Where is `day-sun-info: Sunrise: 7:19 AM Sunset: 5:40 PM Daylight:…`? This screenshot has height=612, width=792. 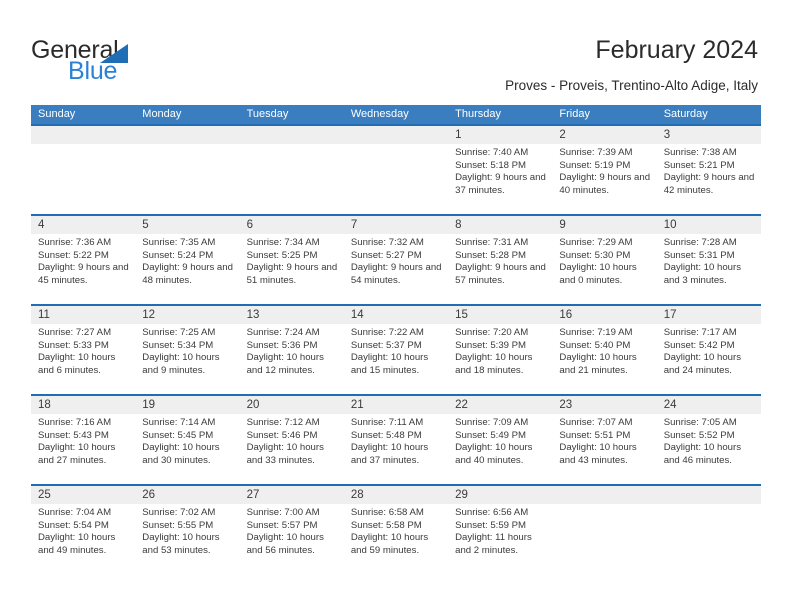
day-sun-info: Sunrise: 7:19 AM Sunset: 5:40 PM Daylight:… is located at coordinates (604, 350).